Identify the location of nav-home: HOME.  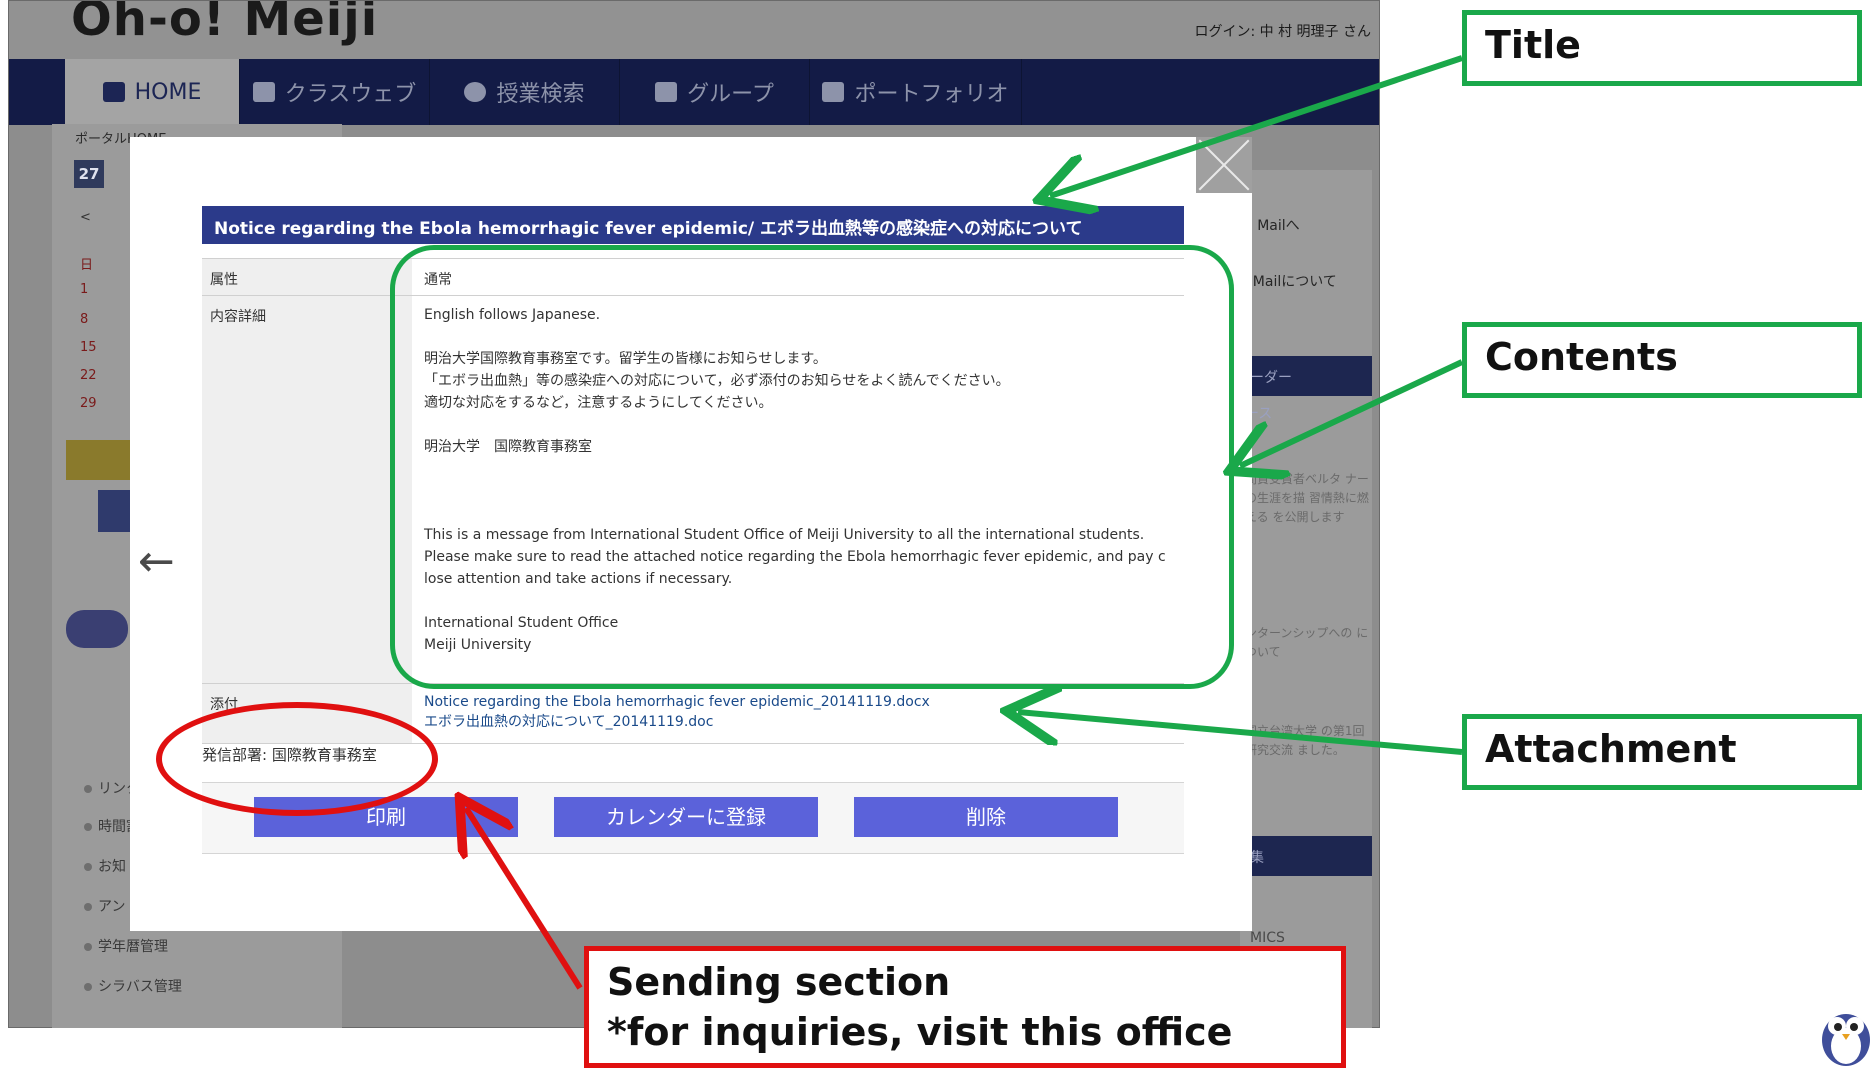
(152, 92).